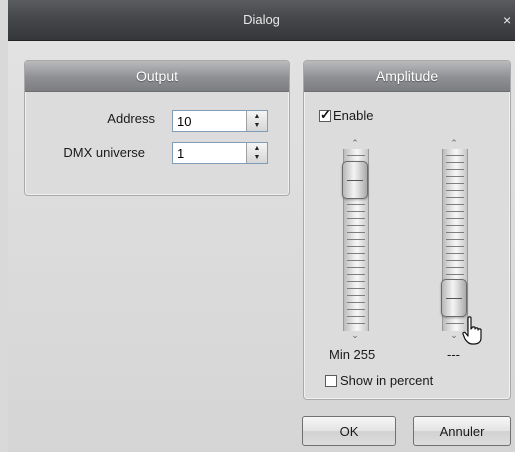  What do you see at coordinates (355, 335) in the screenshot?
I see `slider-down-icon: ⌄` at bounding box center [355, 335].